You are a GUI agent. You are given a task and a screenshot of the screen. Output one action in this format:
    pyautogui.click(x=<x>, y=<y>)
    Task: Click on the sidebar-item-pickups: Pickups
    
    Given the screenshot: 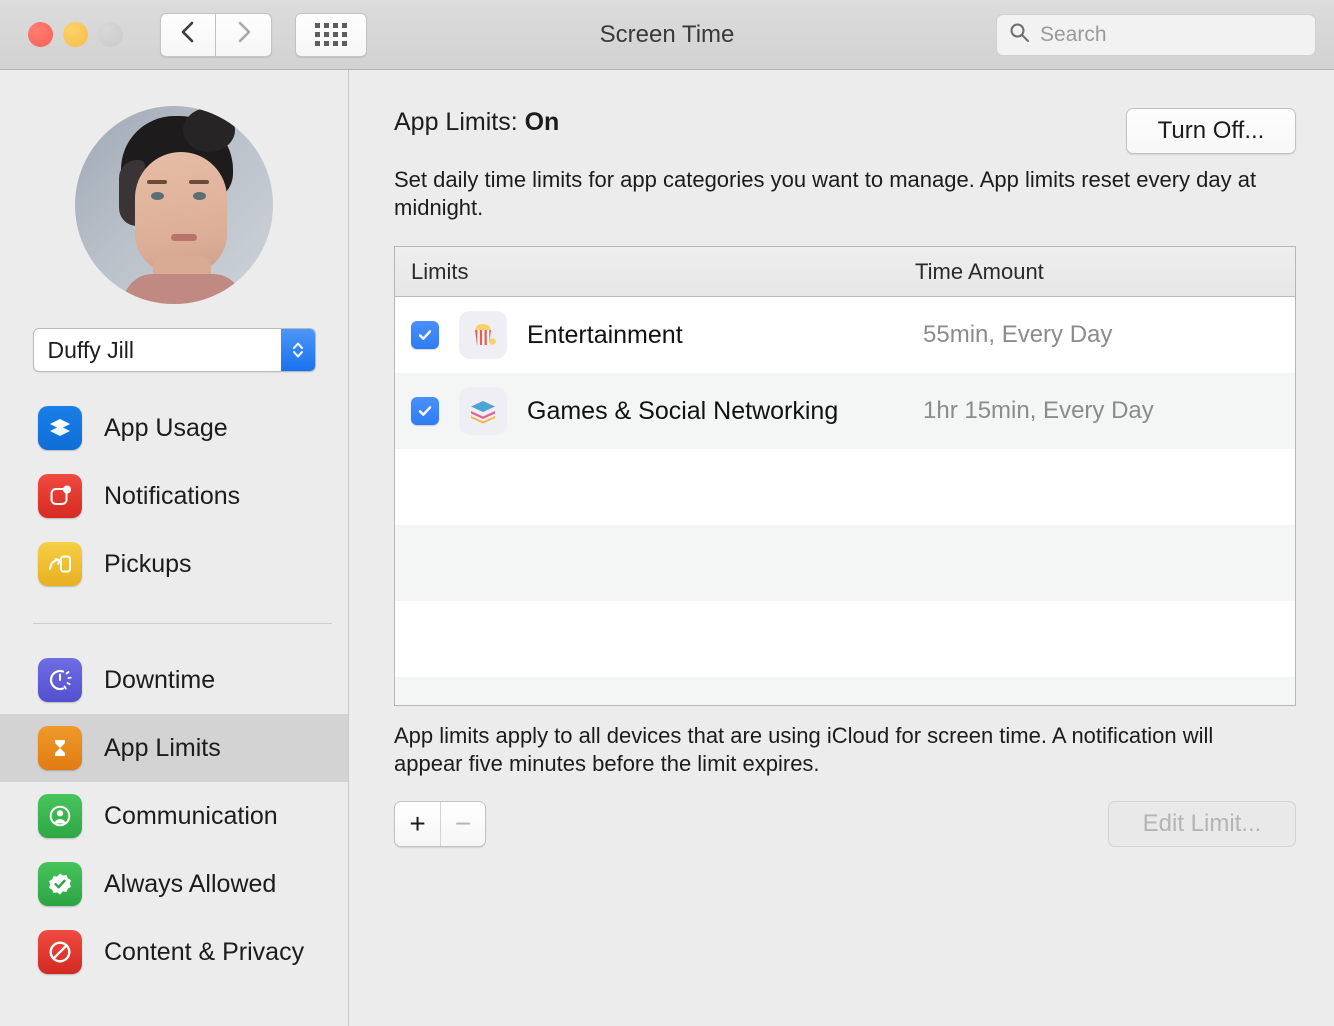 What is the action you would take?
    pyautogui.click(x=174, y=564)
    